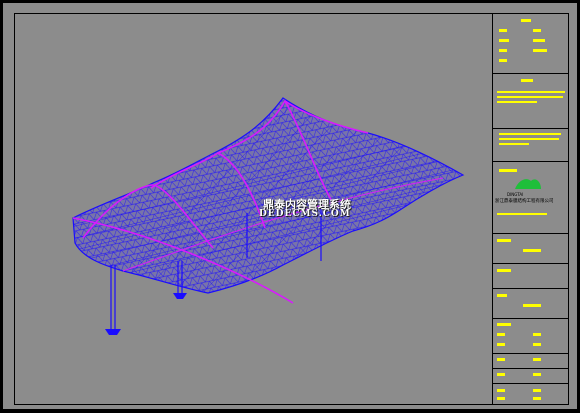 The height and width of the screenshot is (413, 580). I want to click on column-bases, so click(146, 314).